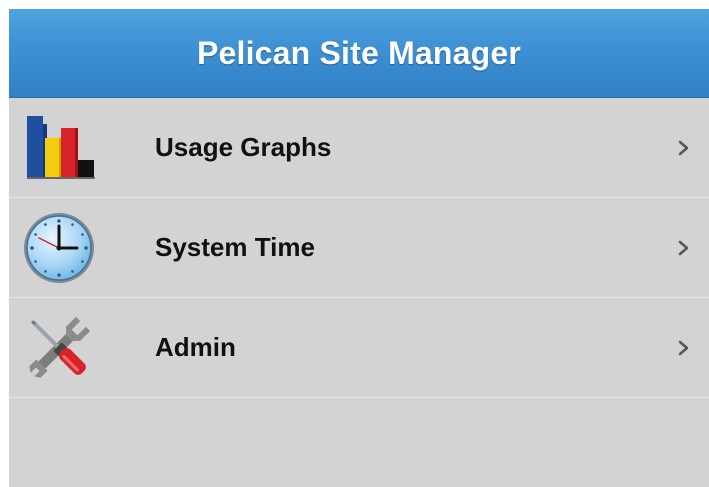  I want to click on menu-item-label: Admin, so click(195, 347).